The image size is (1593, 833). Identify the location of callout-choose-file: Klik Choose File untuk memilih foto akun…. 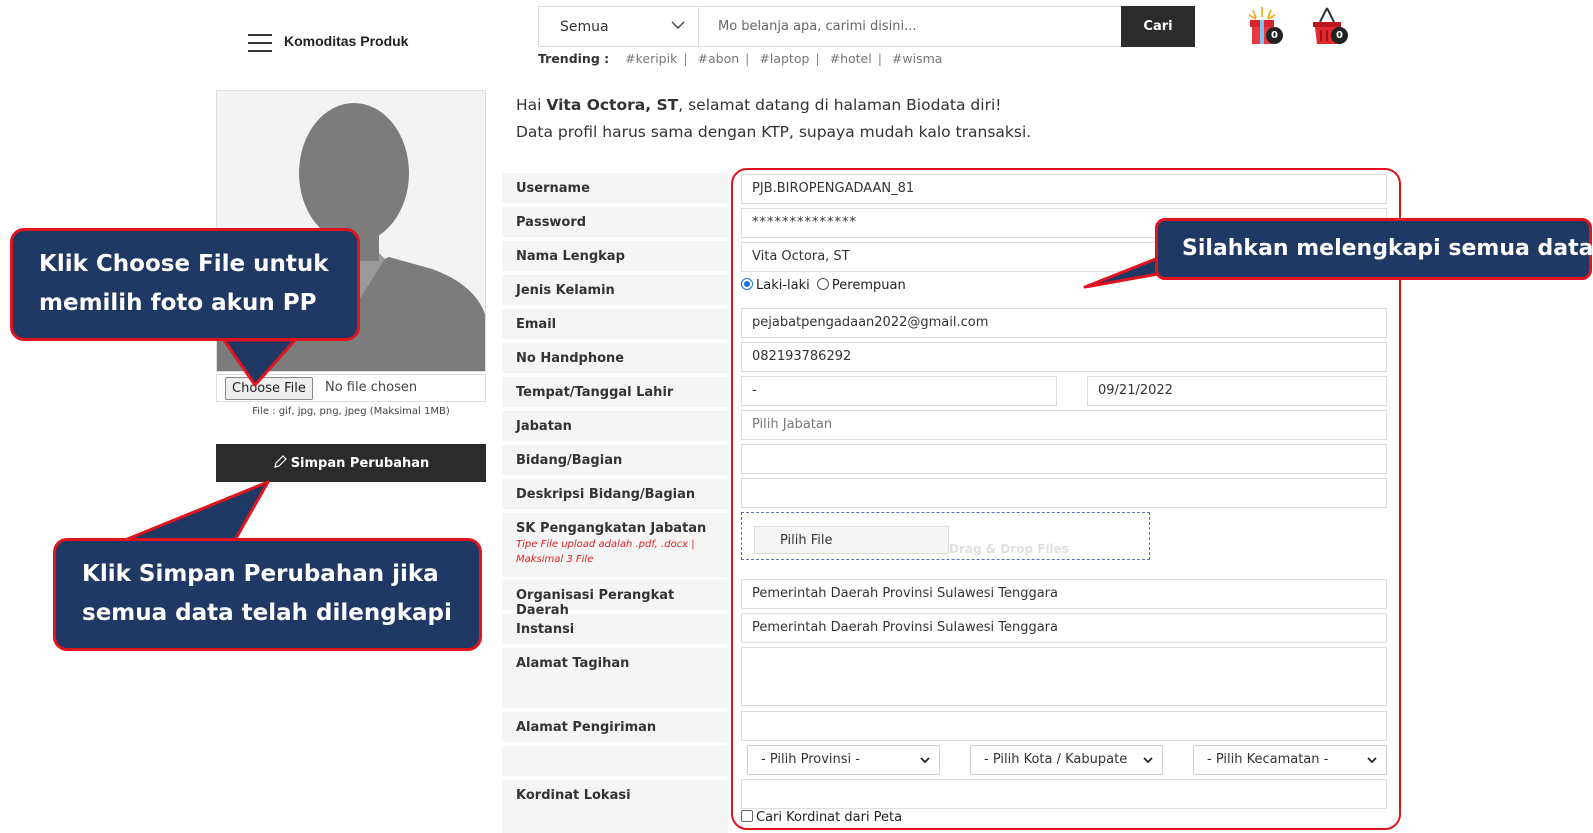
(185, 284).